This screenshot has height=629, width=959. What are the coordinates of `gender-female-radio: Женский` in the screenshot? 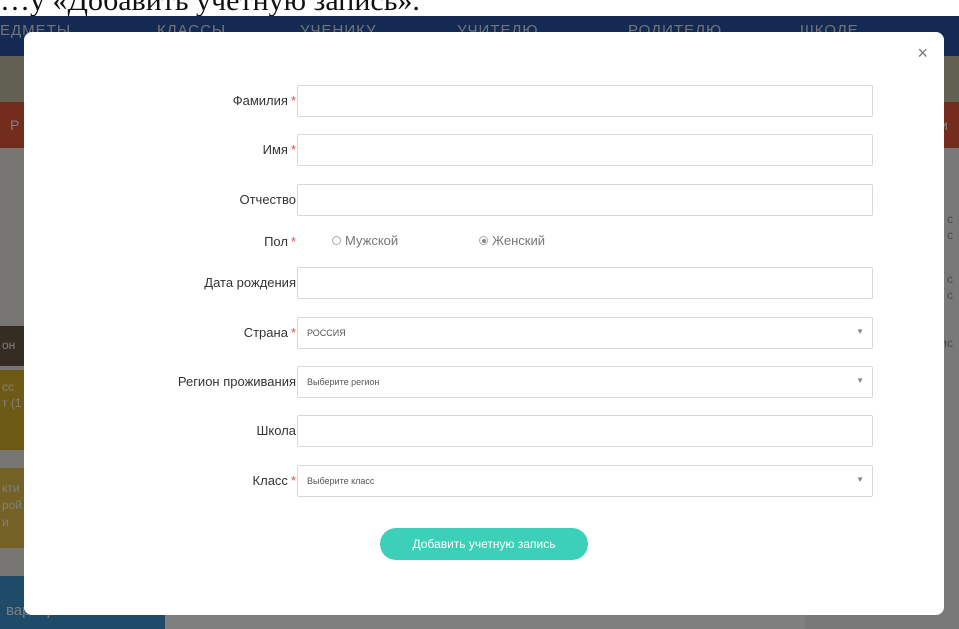 It's located at (512, 240).